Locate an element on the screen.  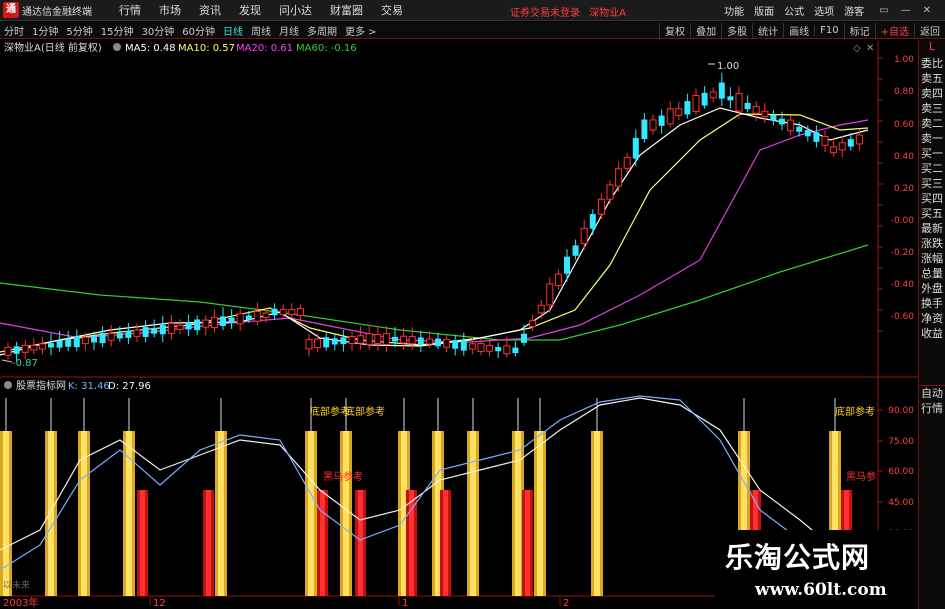
btn-draw: 画线 is located at coordinates (798, 30).